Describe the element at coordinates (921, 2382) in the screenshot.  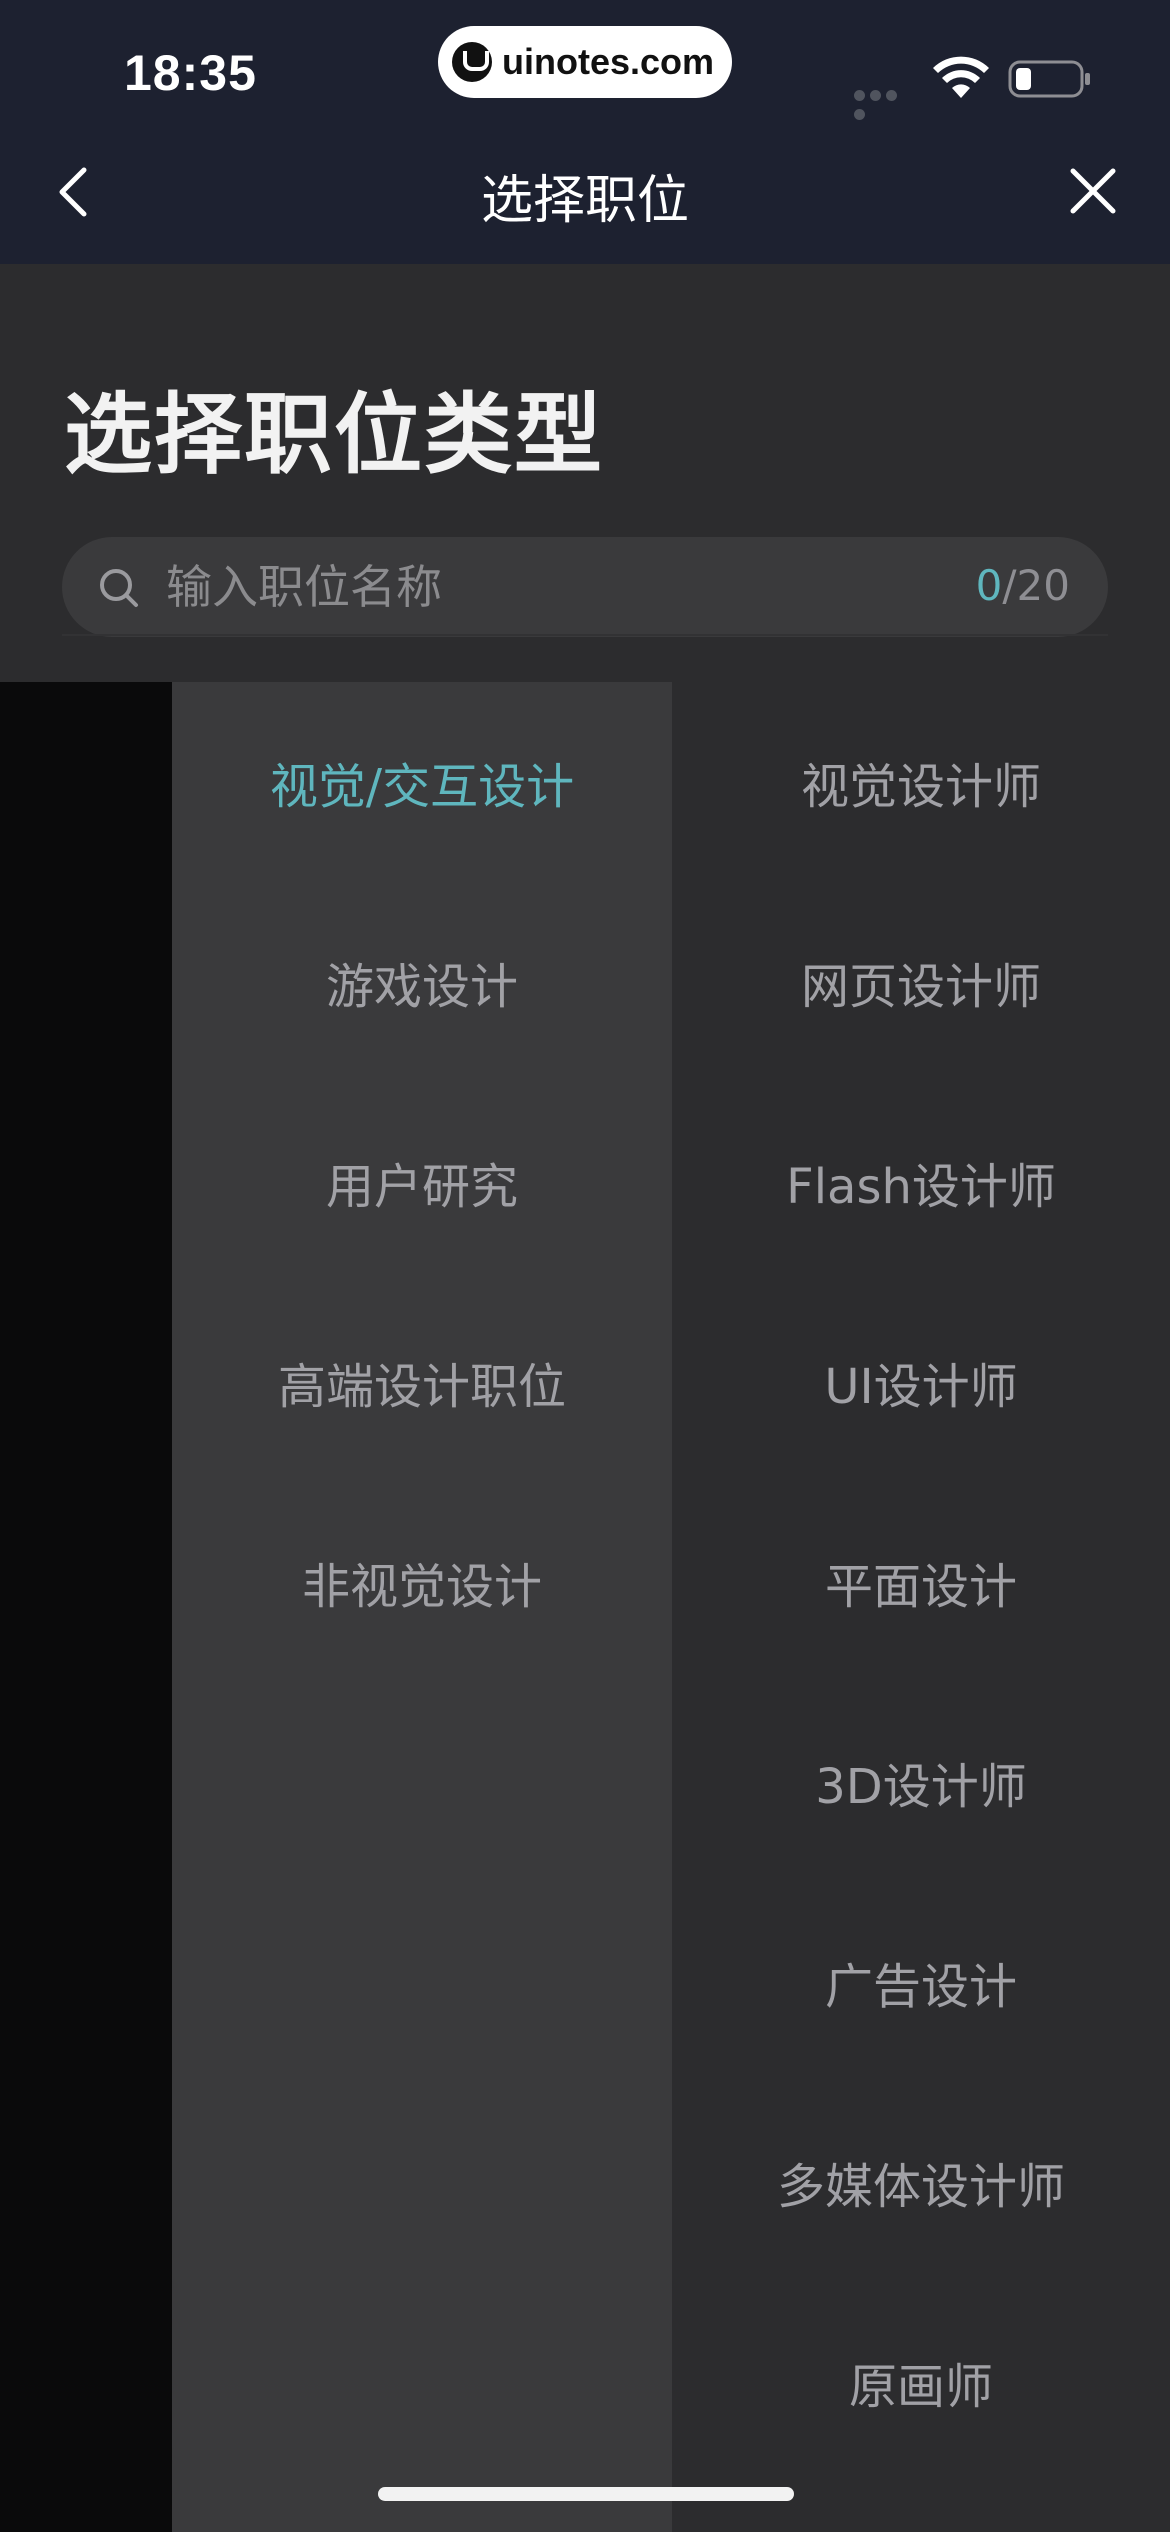
I see `position-item: 原画师` at that location.